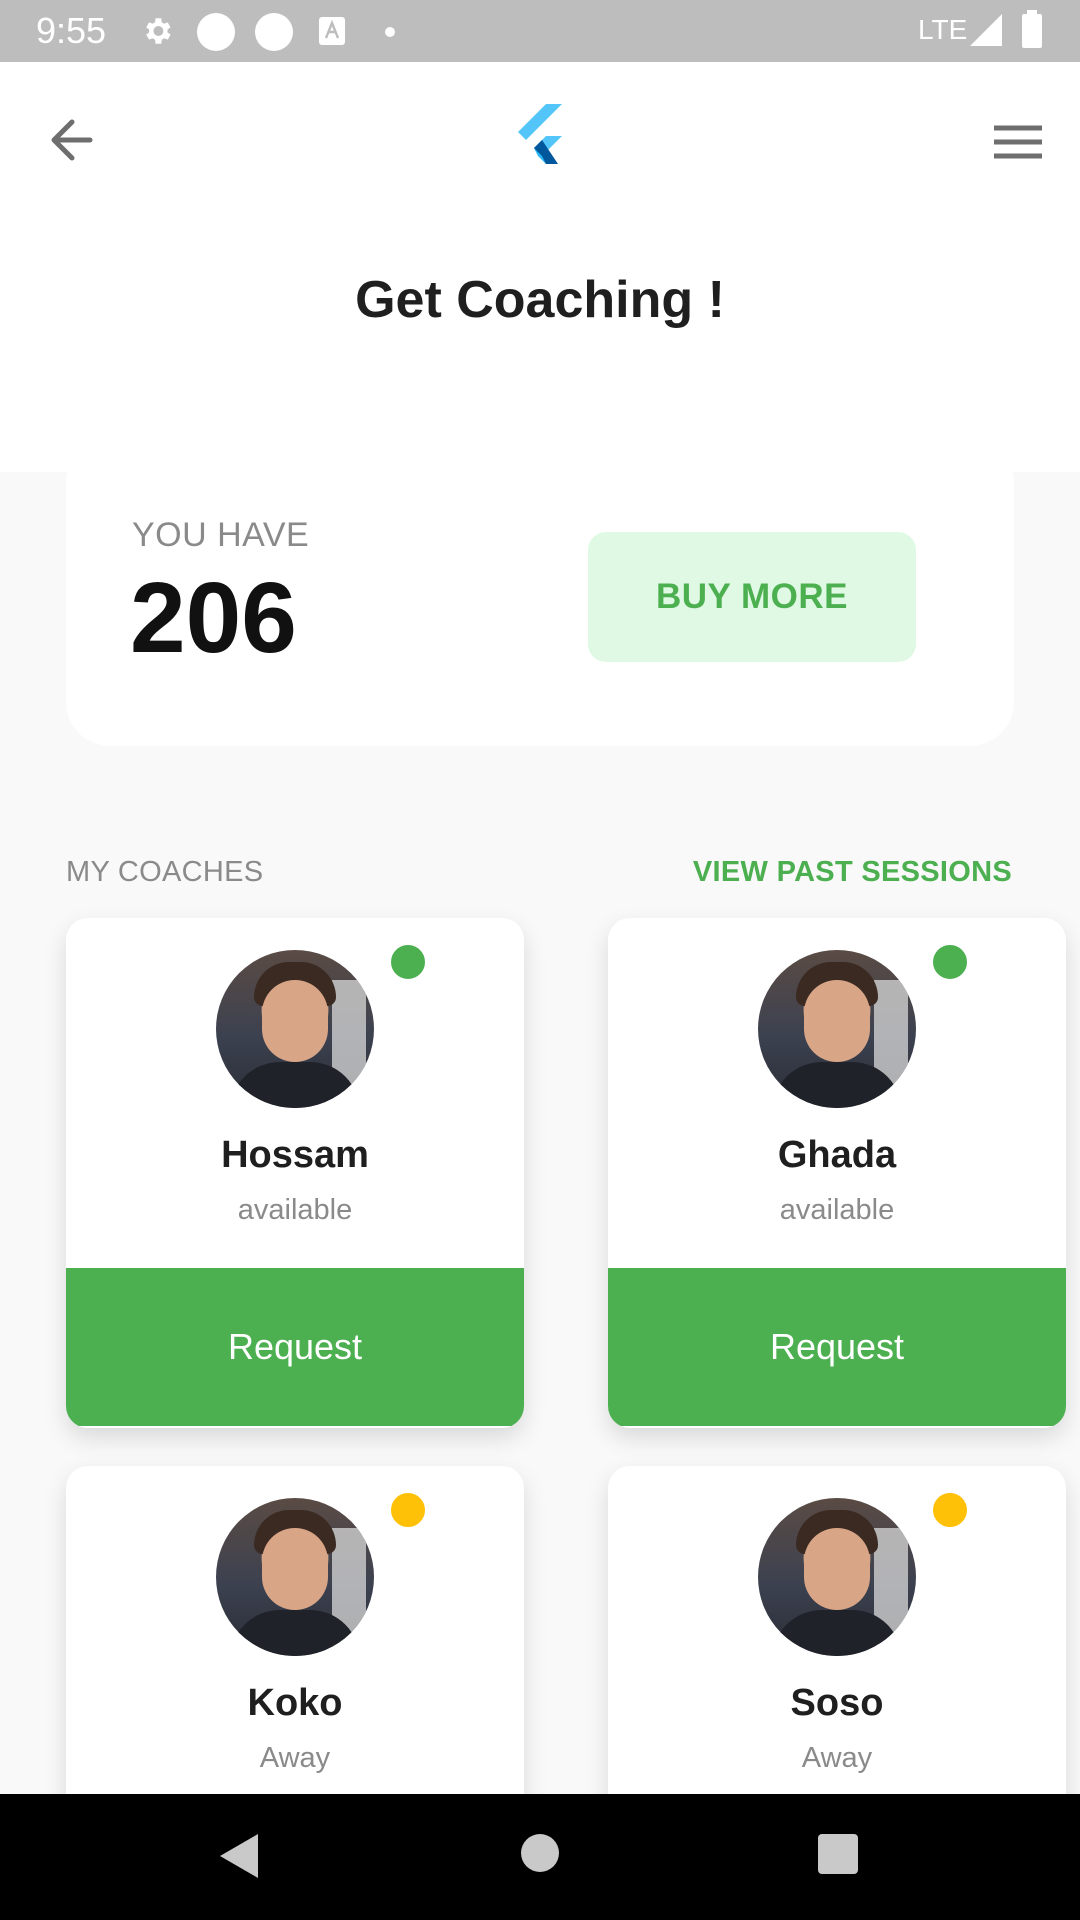 This screenshot has height=1920, width=1080. Describe the element at coordinates (852, 872) in the screenshot. I see `view-past-sessions-link: VIEW PAST SESSIONS` at that location.